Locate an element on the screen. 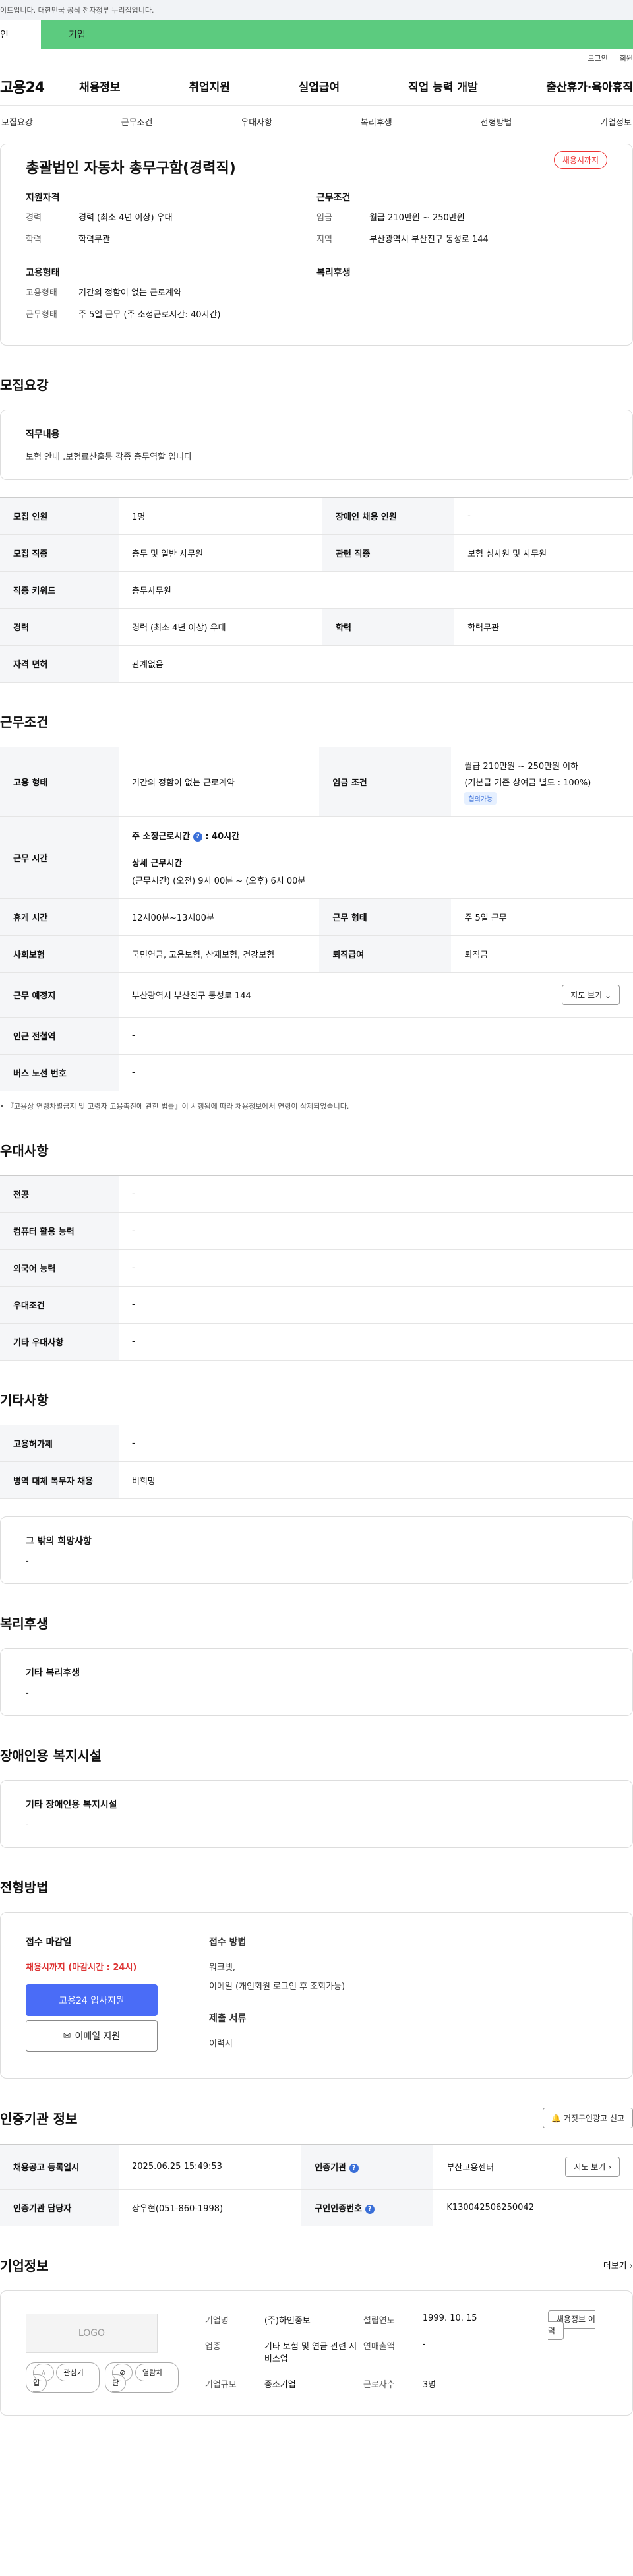 The width and height of the screenshot is (633, 2576). table-header-cell: 구인인증번호 ? is located at coordinates (367, 2207).